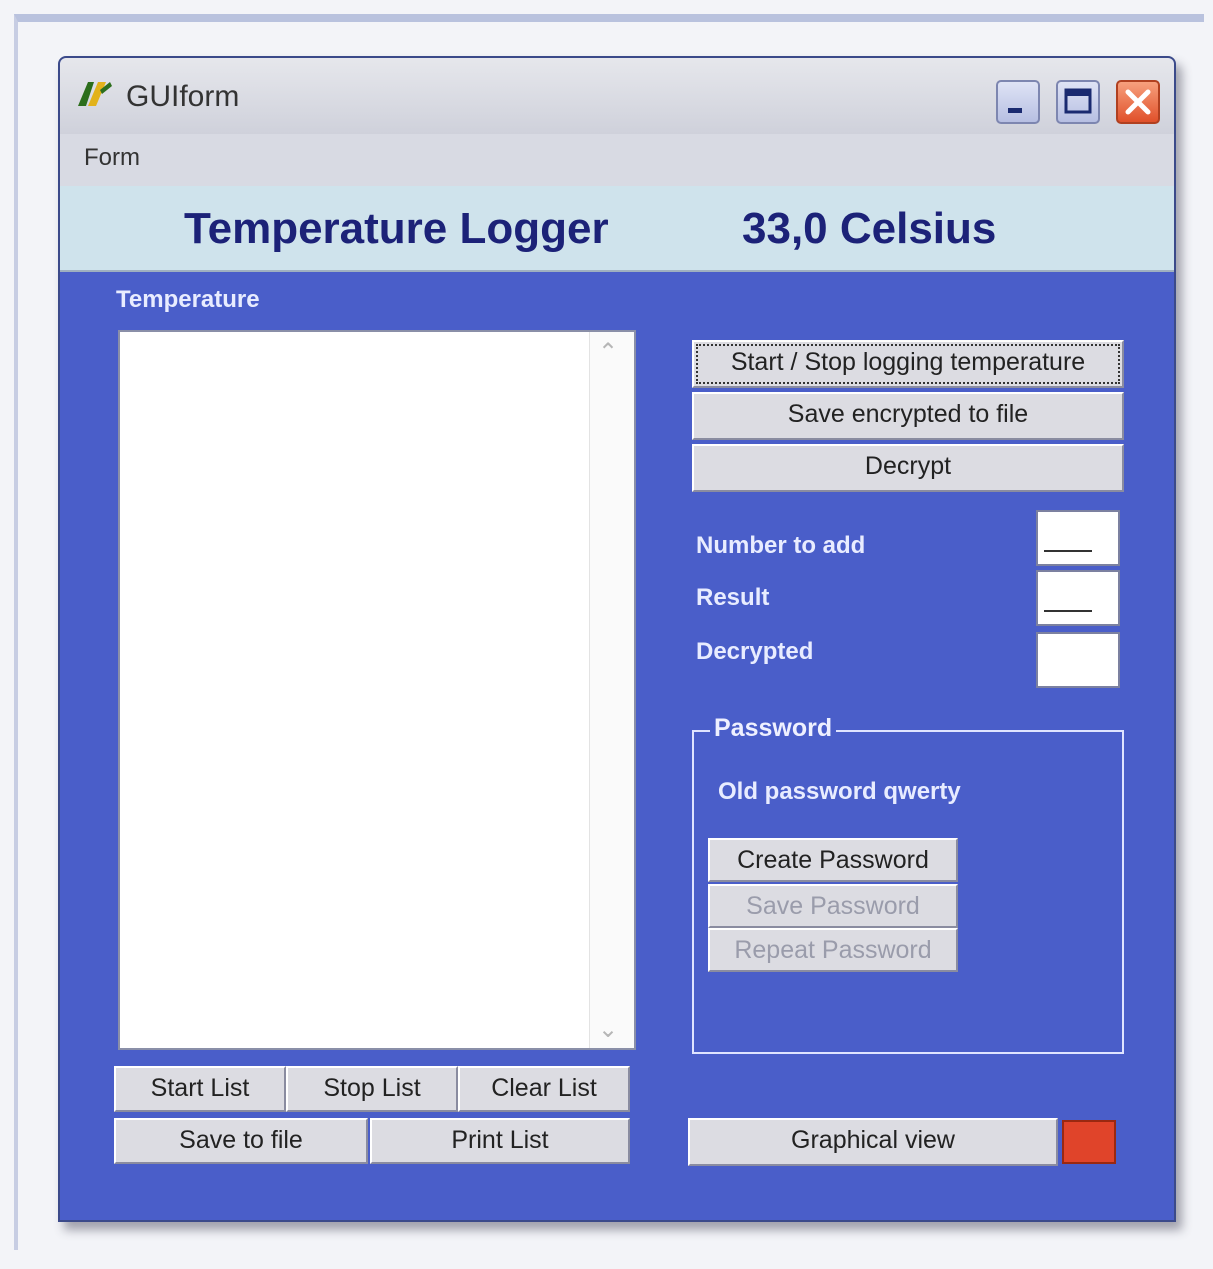 This screenshot has width=1213, height=1269. What do you see at coordinates (839, 791) in the screenshot?
I see `old-password-text: Old password qwerty` at bounding box center [839, 791].